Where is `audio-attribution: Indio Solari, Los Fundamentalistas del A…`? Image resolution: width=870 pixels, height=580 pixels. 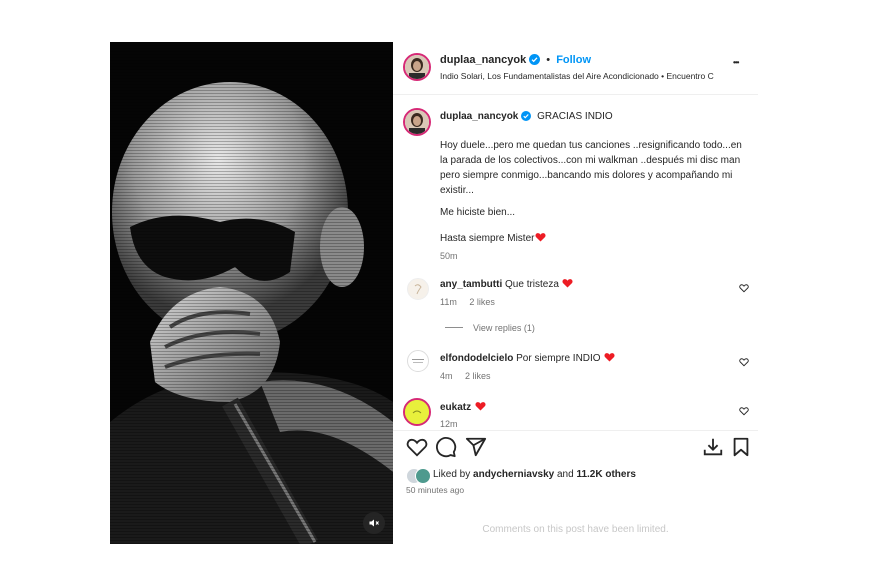 audio-attribution: Indio Solari, Los Fundamentalistas del A… is located at coordinates (582, 76).